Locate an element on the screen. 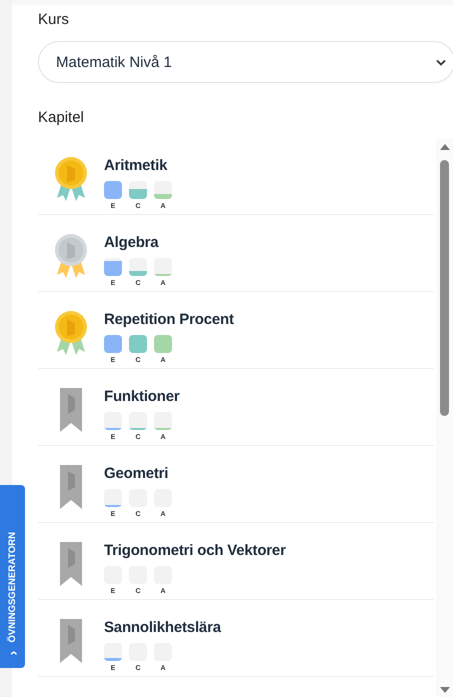 The height and width of the screenshot is (697, 453). chapter-title: Trigonometri och Vektorer is located at coordinates (195, 550).